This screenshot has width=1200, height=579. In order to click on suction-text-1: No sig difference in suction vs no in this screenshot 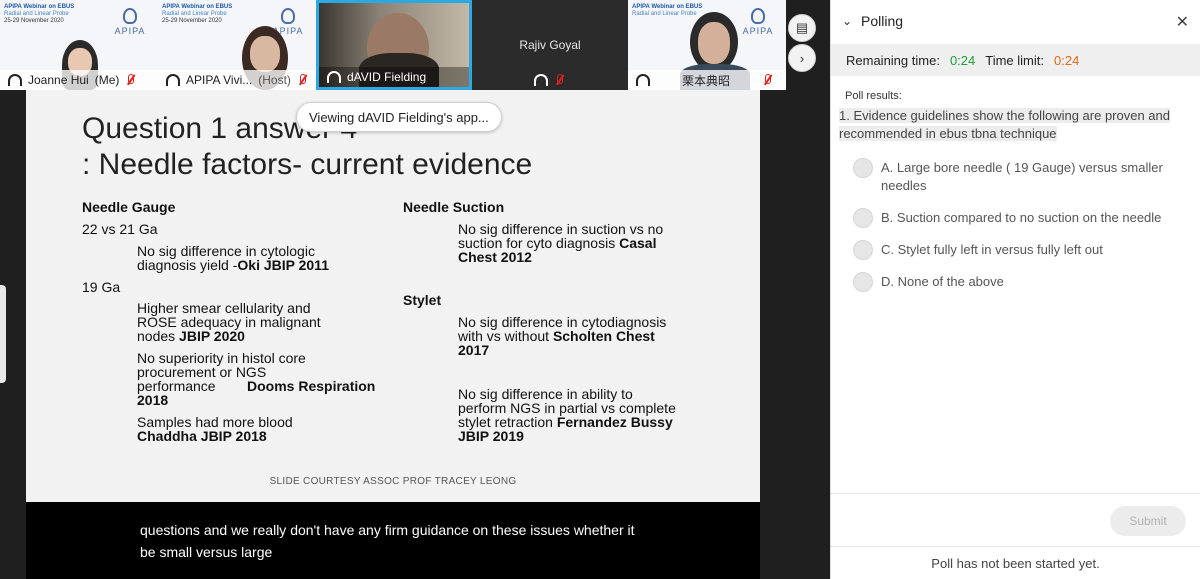, I will do `click(561, 229)`.